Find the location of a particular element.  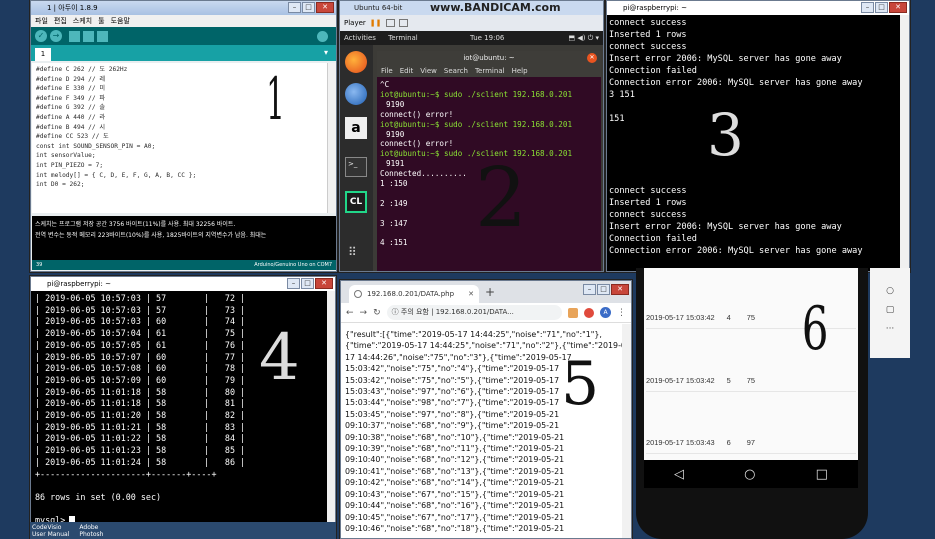

profile-avatar: A is located at coordinates (605, 312).